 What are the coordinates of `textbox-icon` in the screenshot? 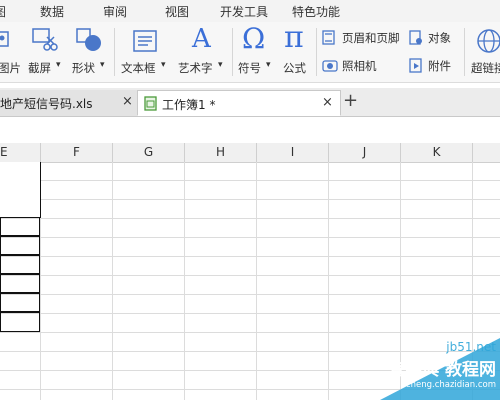 It's located at (145, 41).